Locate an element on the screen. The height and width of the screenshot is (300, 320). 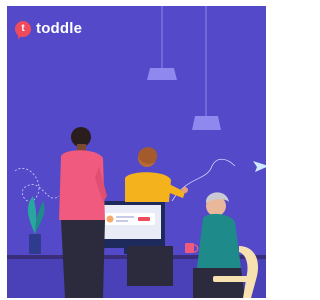
flight-path-line is located at coordinates (37, 185).